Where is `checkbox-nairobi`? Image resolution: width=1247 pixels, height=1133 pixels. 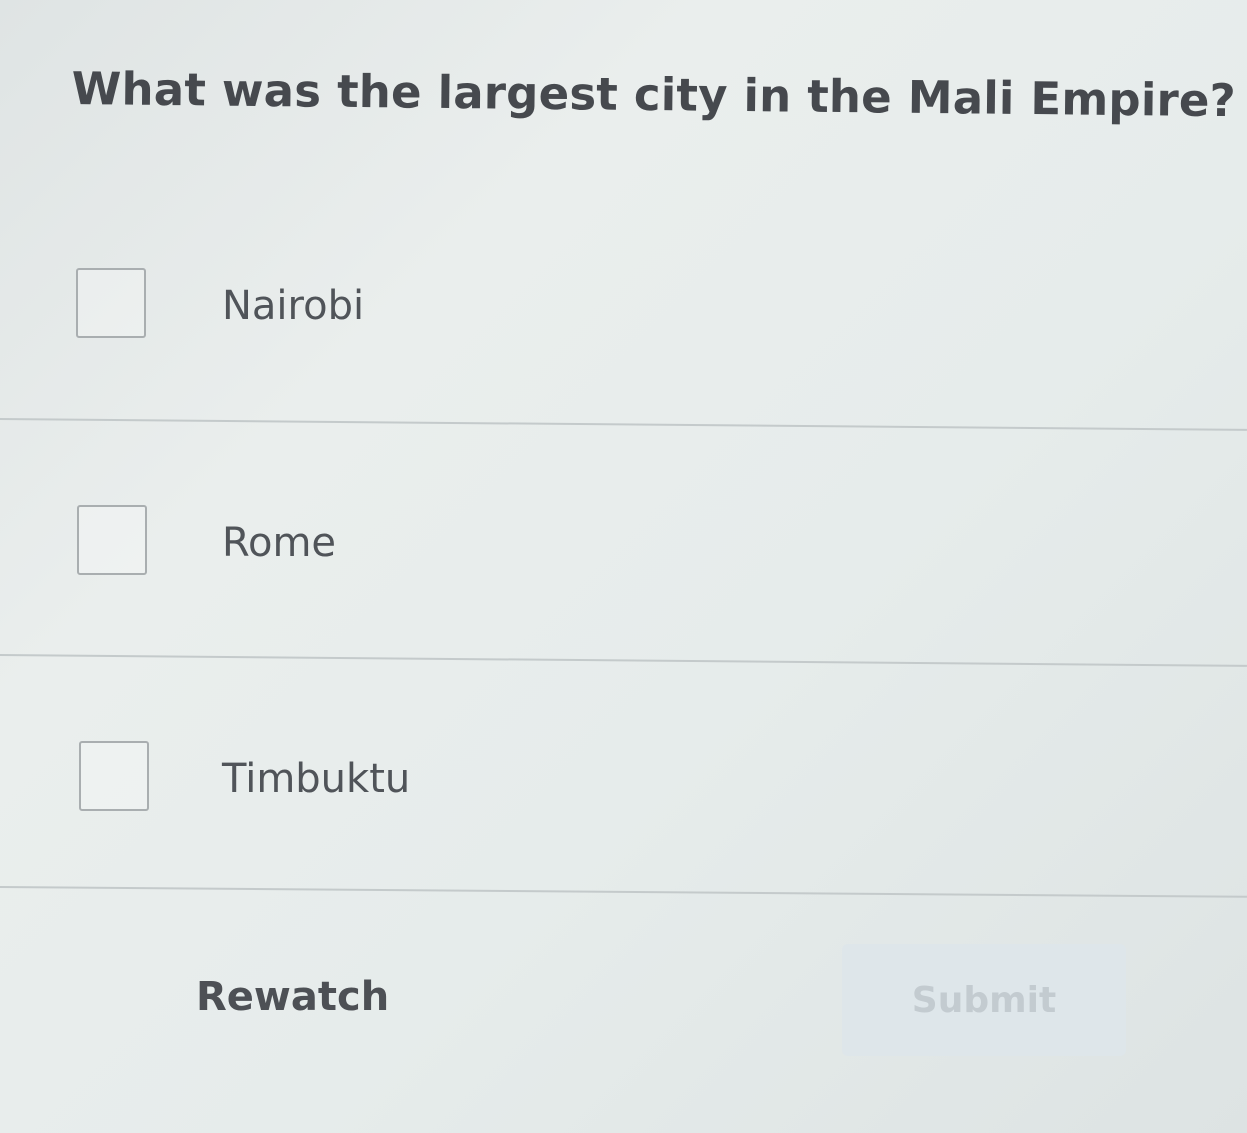
checkbox-nairobi is located at coordinates (111, 303).